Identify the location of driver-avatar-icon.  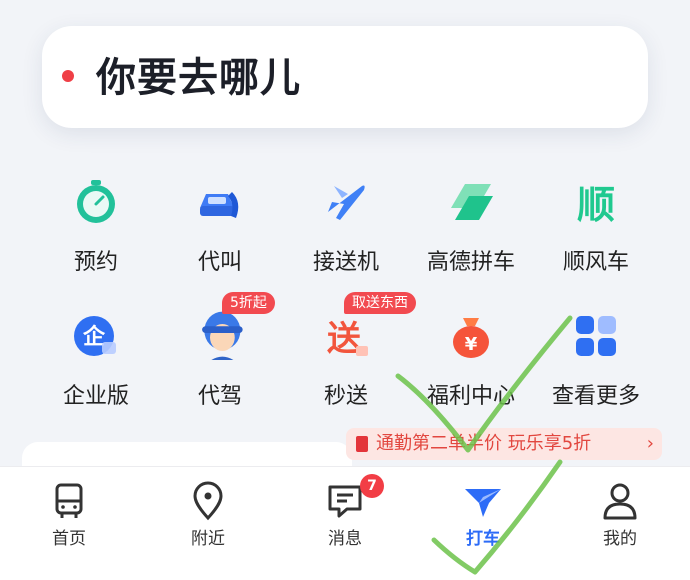
(222, 335).